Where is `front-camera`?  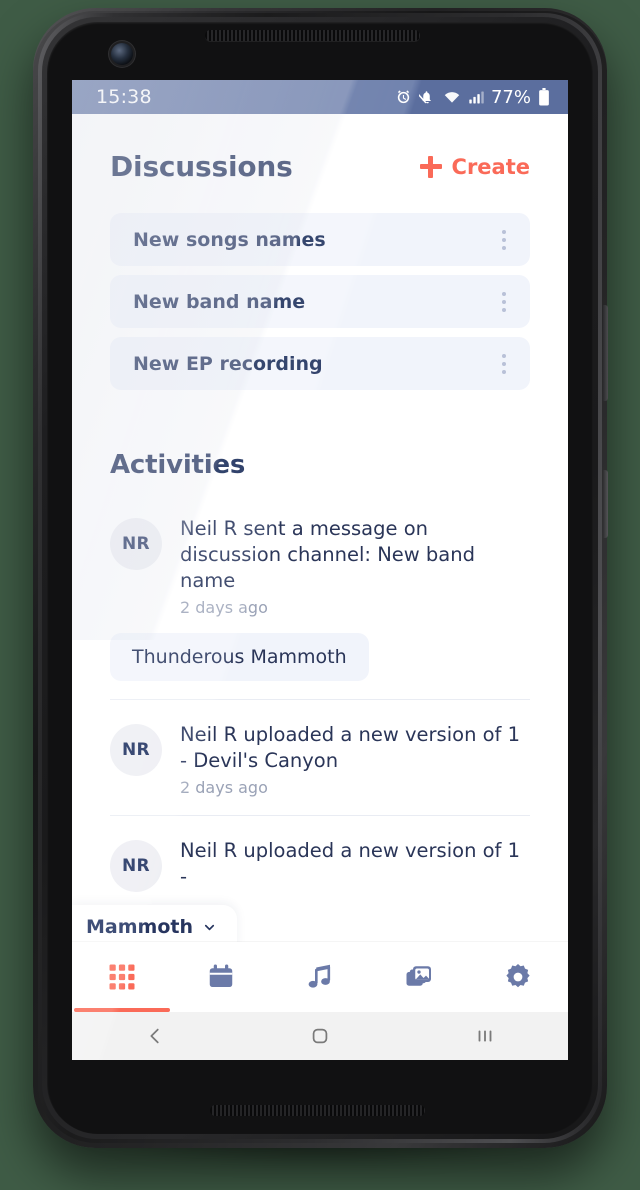 front-camera is located at coordinates (122, 54).